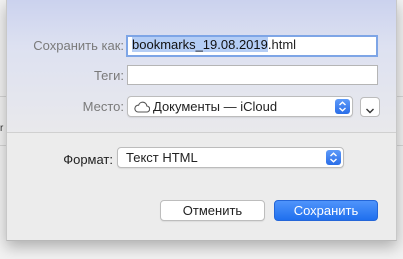  I want to click on format-value: Текст HTML, so click(162, 157).